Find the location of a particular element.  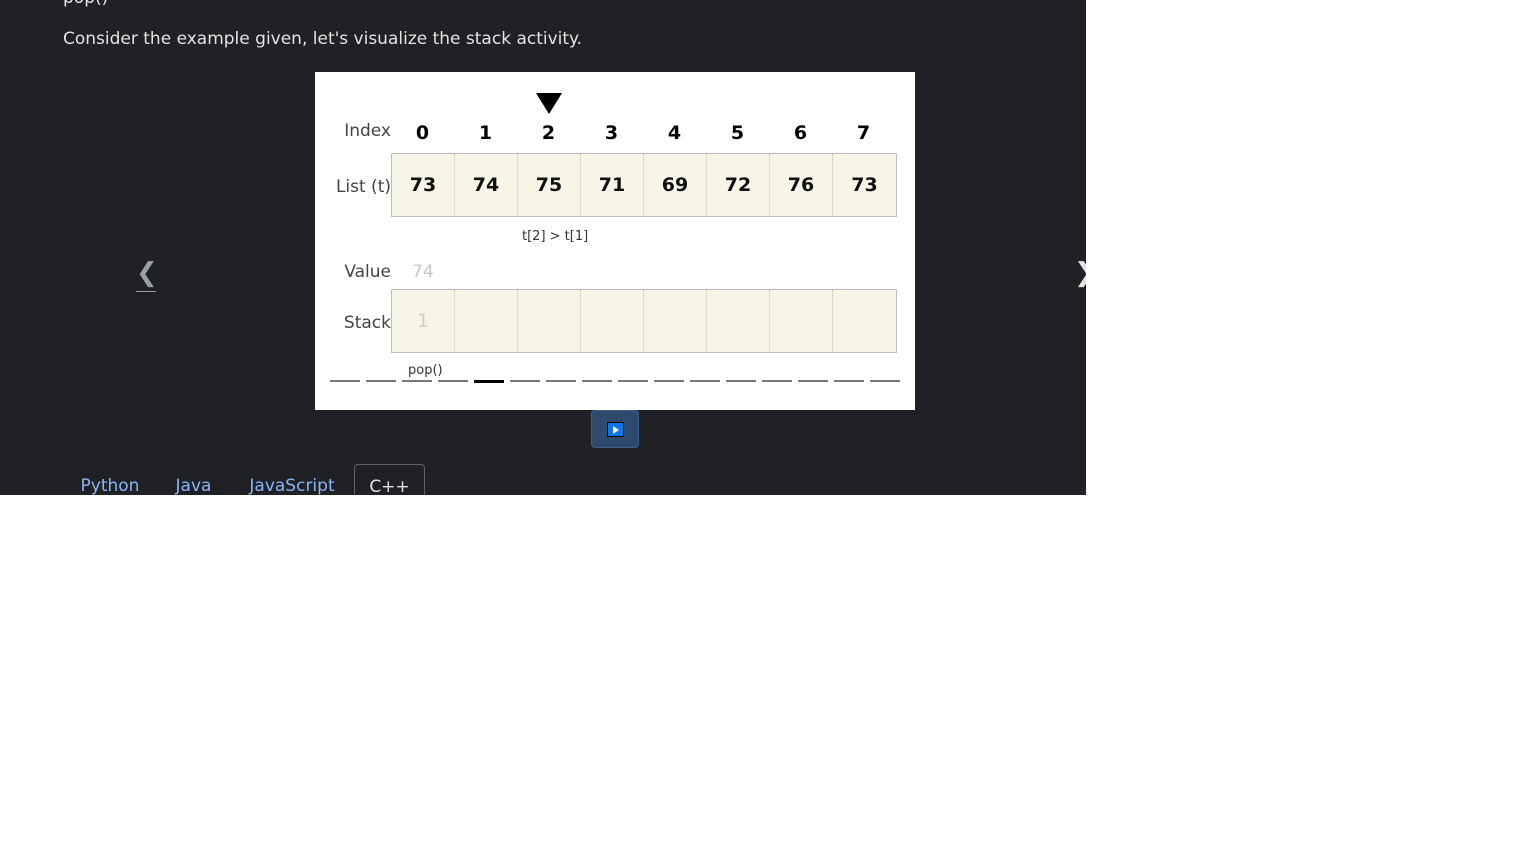

tab-javascript: JavaScript is located at coordinates (292, 479).